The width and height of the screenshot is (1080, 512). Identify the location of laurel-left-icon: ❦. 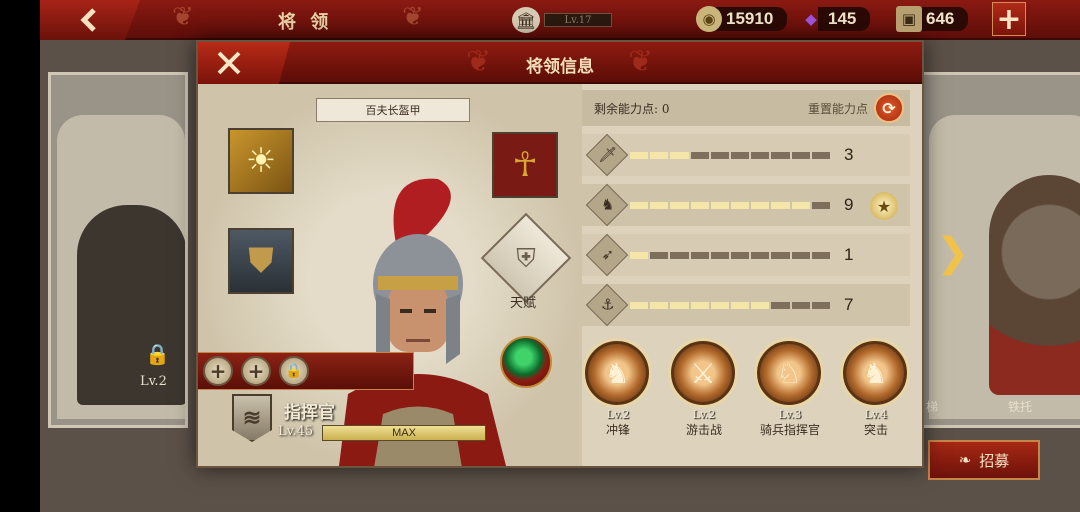
(183, 17).